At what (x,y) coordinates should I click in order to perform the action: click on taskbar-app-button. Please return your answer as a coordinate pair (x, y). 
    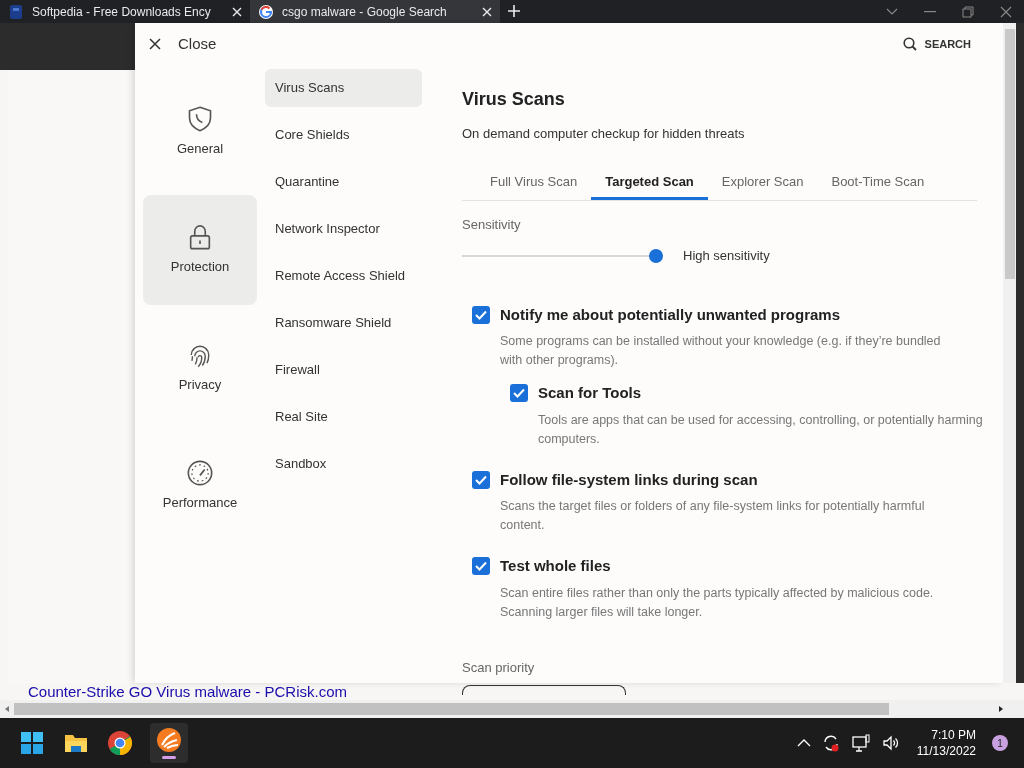
    Looking at the image, I should click on (169, 743).